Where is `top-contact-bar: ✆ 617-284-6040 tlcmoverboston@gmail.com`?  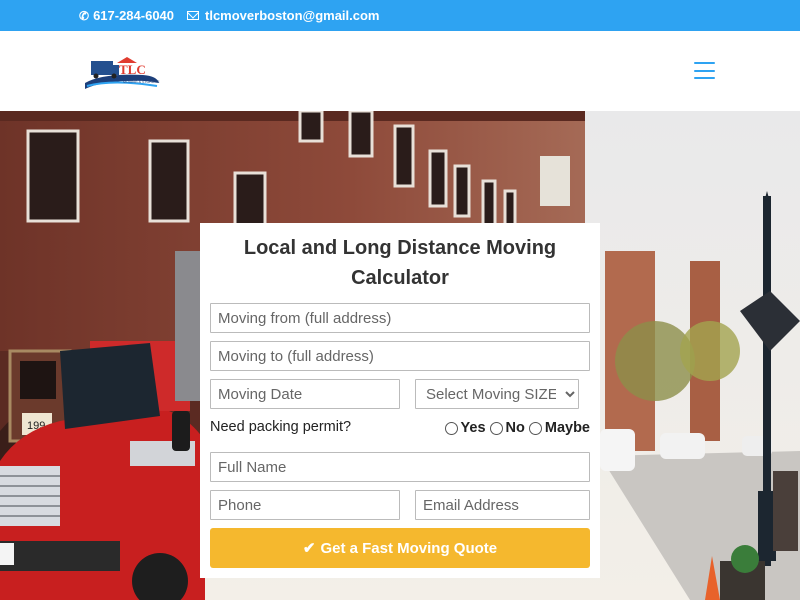 top-contact-bar: ✆ 617-284-6040 tlcmoverboston@gmail.com is located at coordinates (400, 15).